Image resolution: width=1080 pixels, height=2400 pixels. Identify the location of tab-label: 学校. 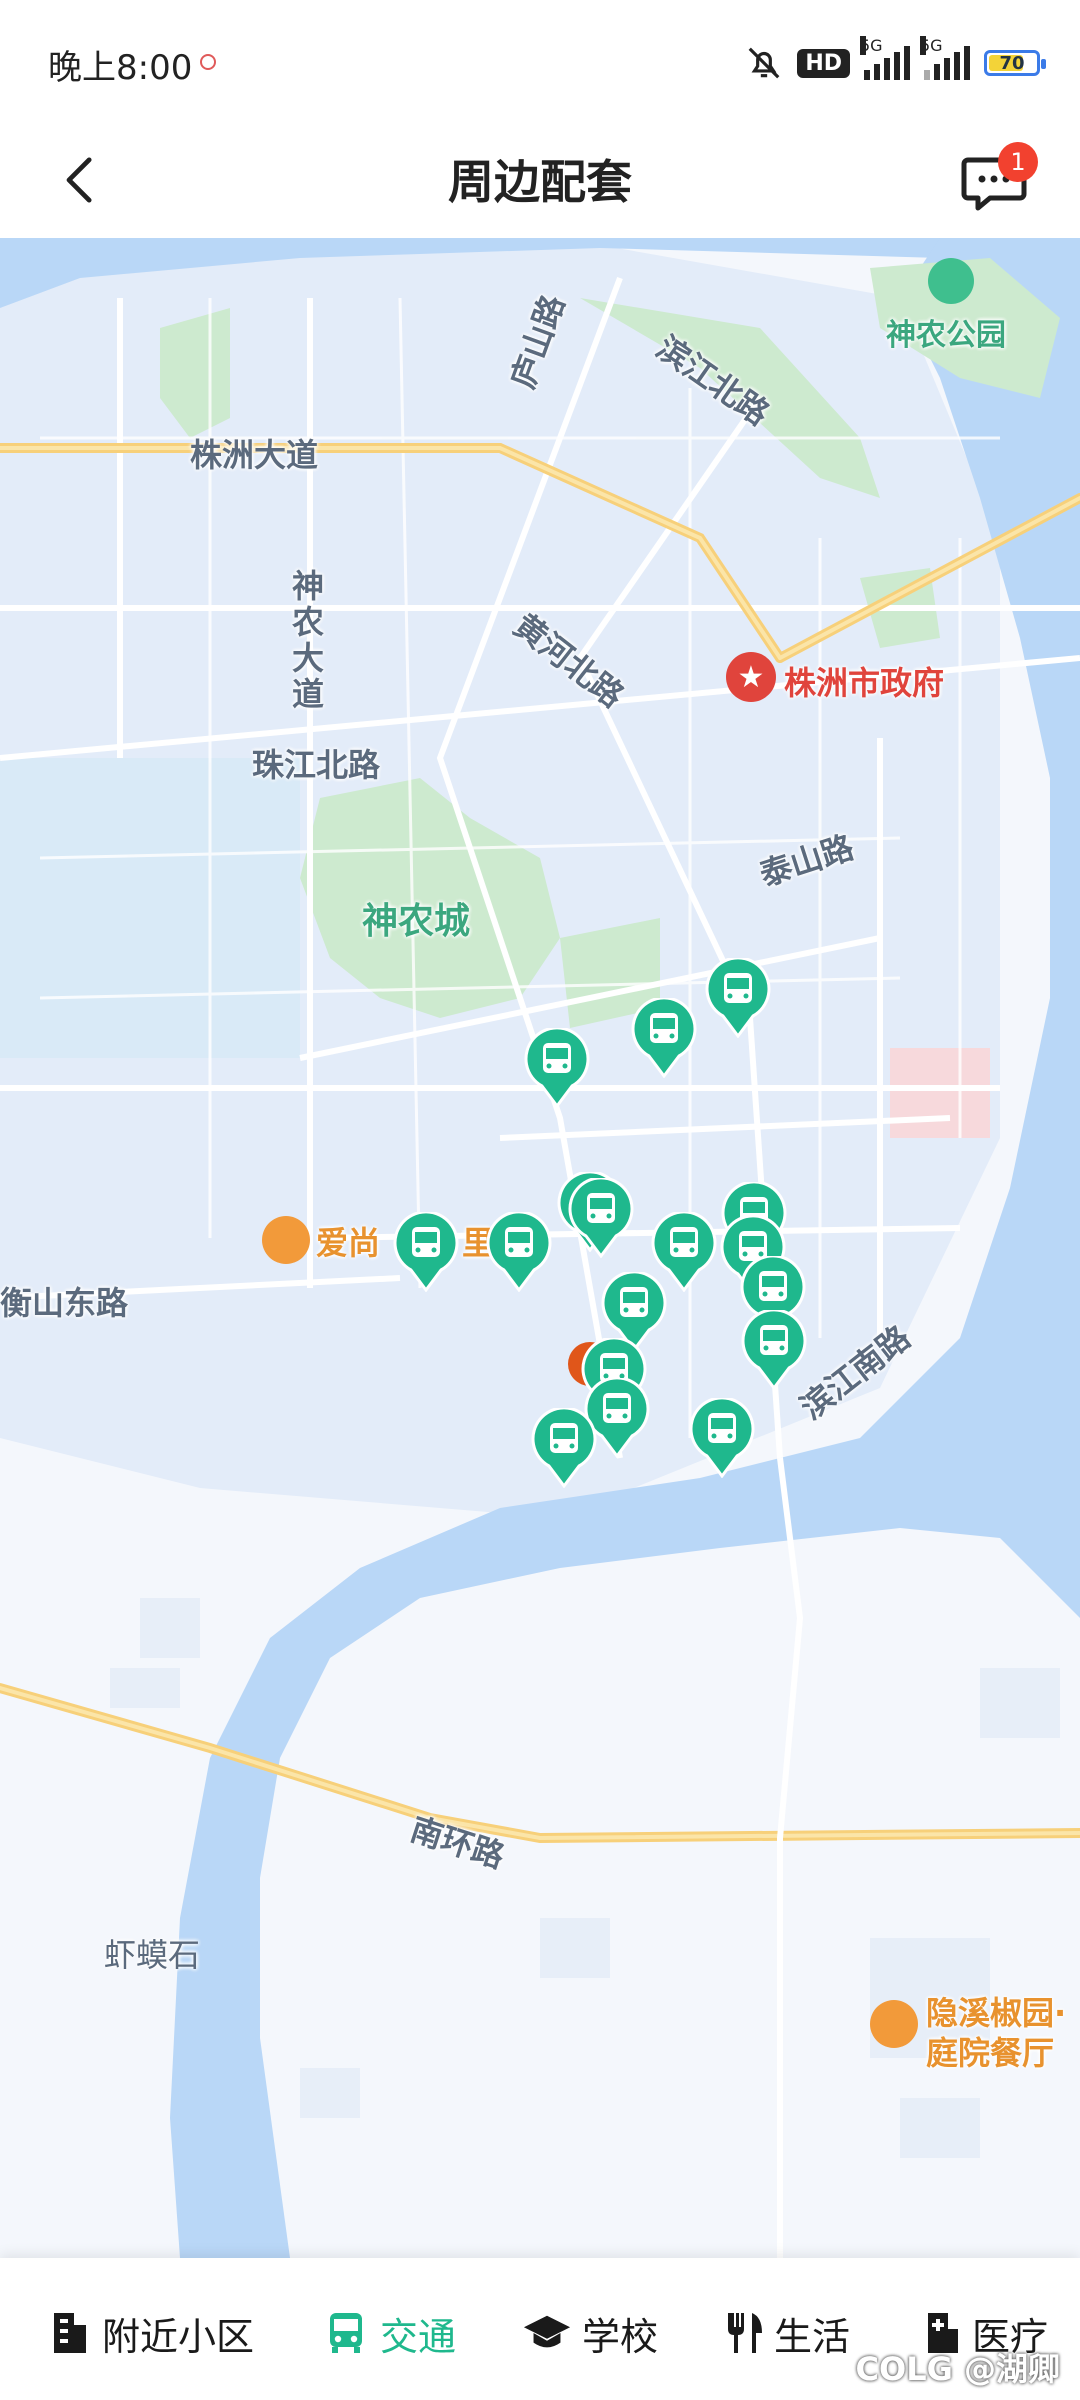
(620, 2336).